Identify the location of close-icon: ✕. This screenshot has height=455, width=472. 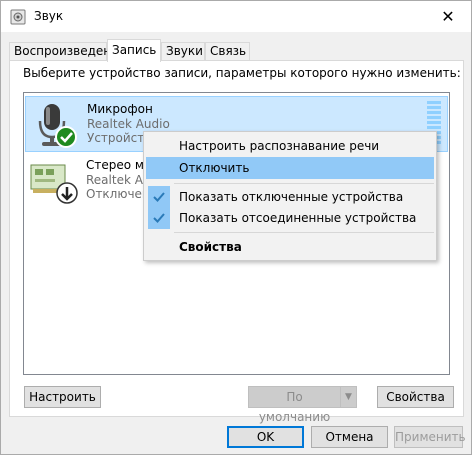
(448, 16).